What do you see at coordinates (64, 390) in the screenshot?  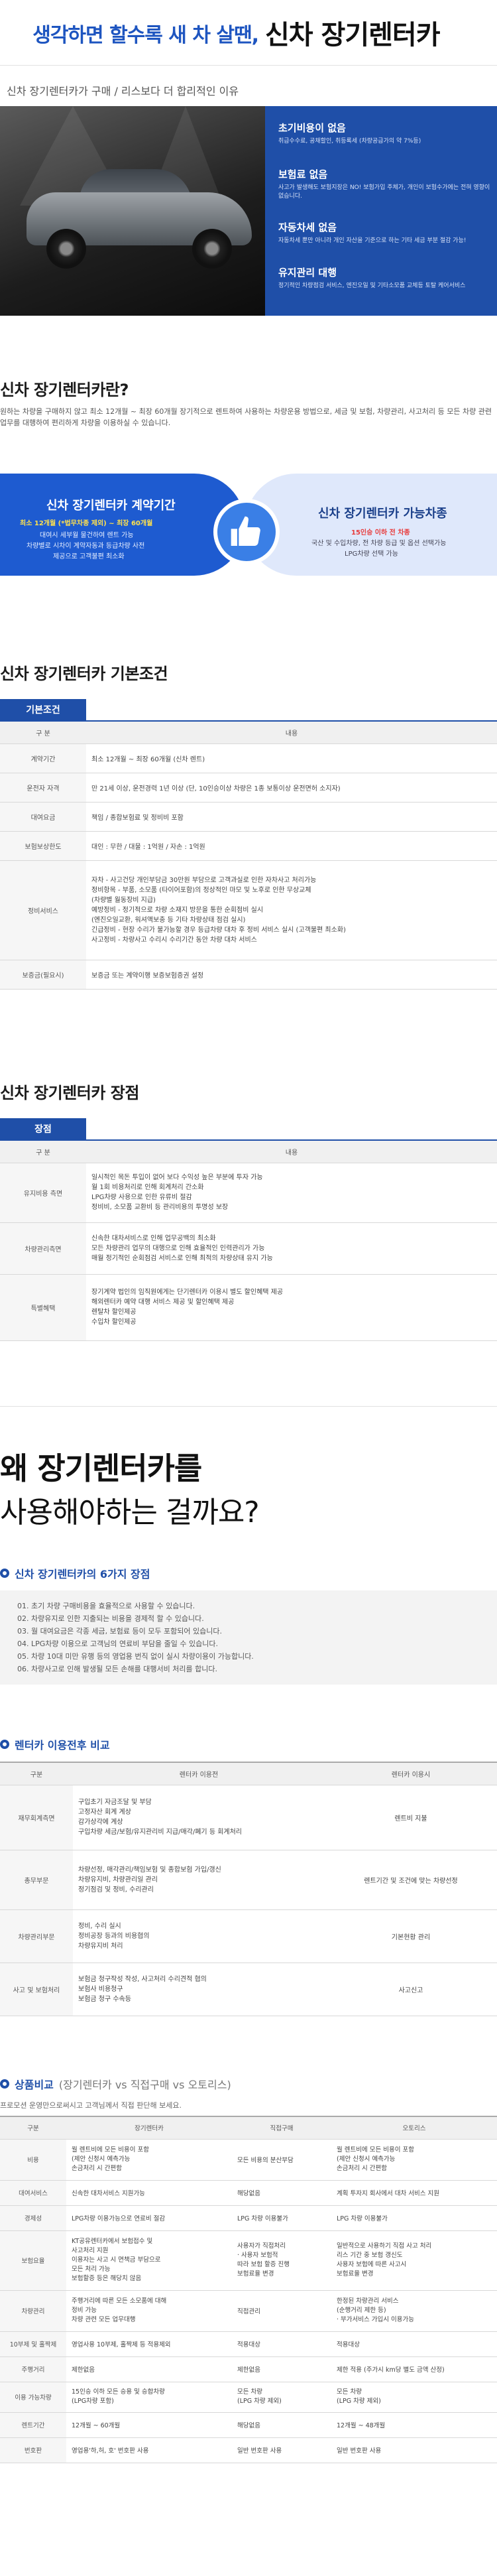 I see `section-heading: 신차 장기렌터카란?` at bounding box center [64, 390].